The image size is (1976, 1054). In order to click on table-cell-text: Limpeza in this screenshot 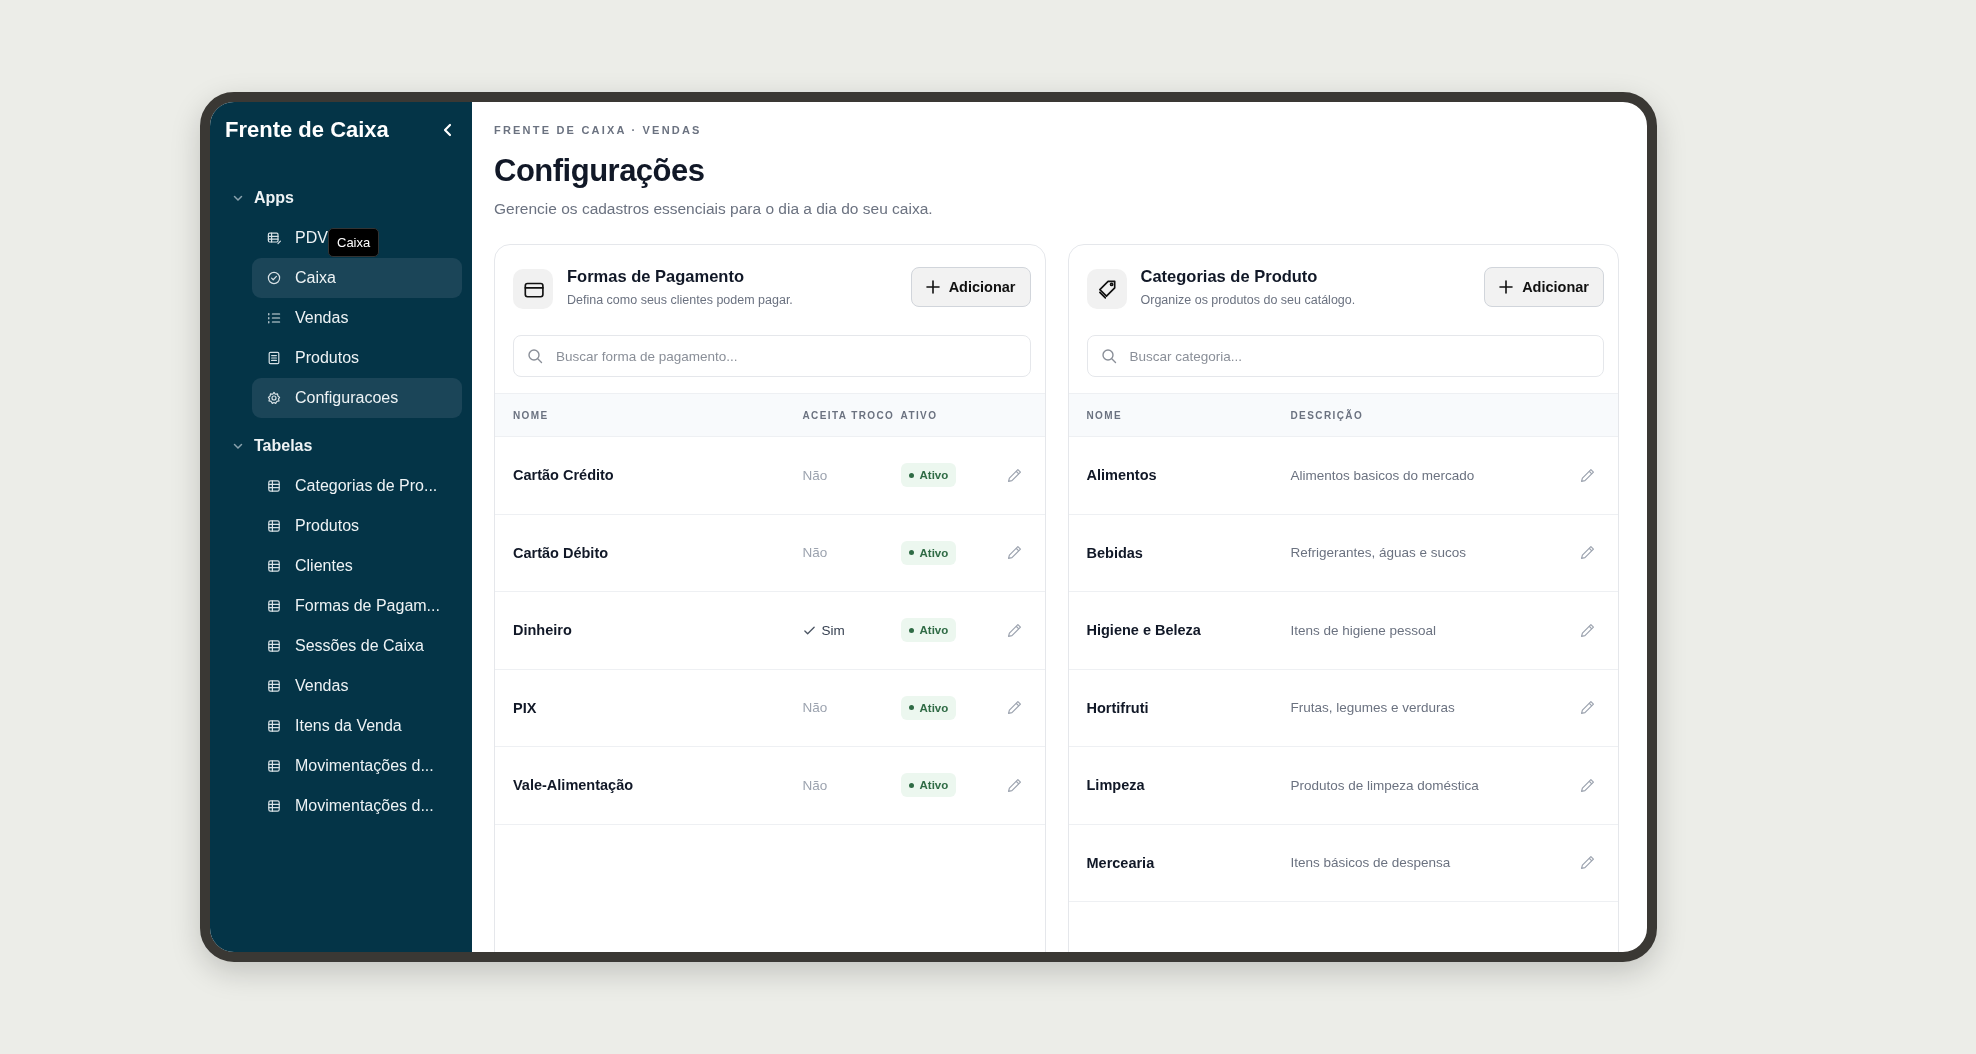, I will do `click(1116, 785)`.